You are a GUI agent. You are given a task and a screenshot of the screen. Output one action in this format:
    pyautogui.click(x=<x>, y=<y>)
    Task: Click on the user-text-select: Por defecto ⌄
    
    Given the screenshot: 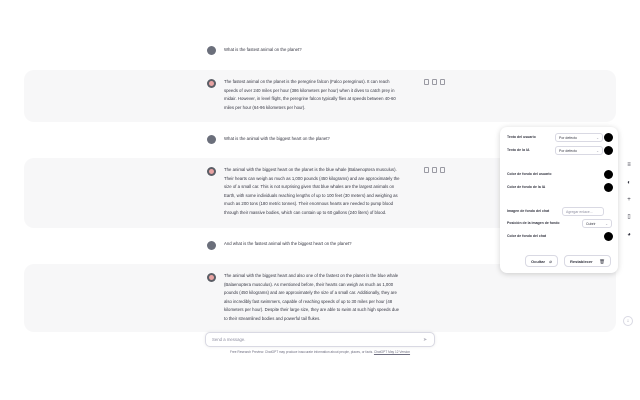 What is the action you would take?
    pyautogui.click(x=579, y=137)
    